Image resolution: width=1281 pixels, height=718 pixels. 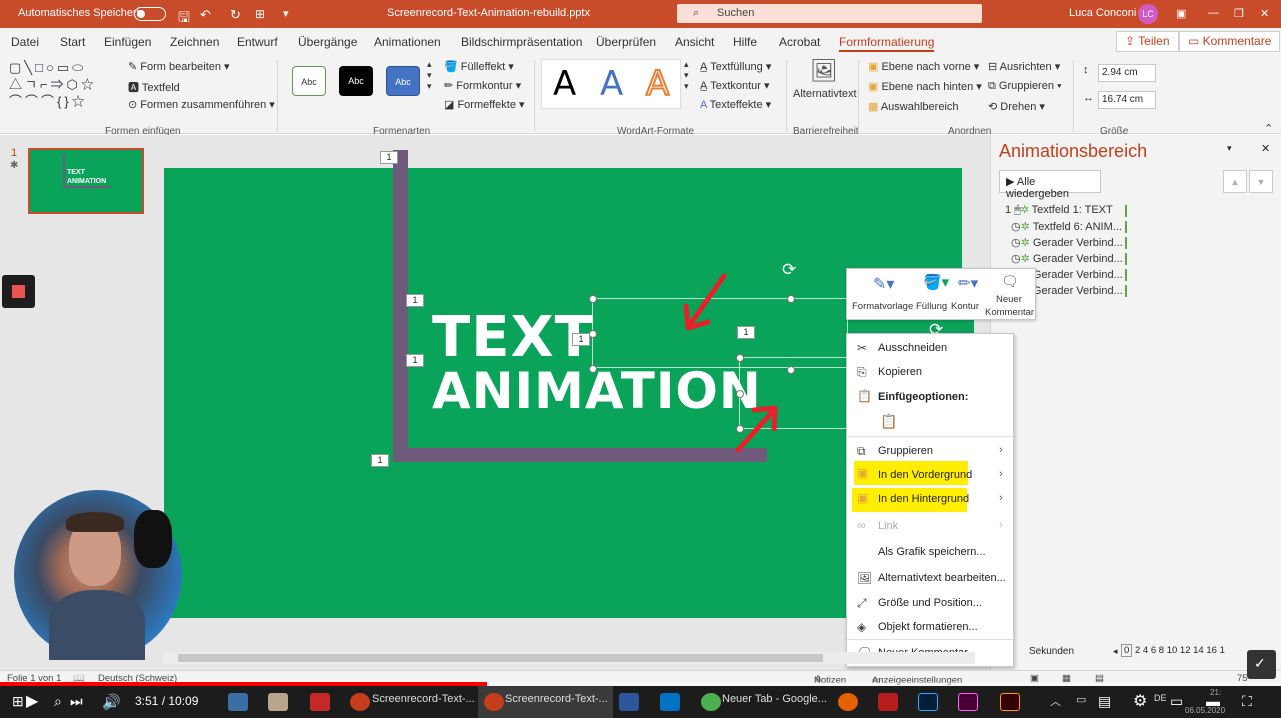 I want to click on miniplayer-icon: ▭, so click(x=1176, y=701).